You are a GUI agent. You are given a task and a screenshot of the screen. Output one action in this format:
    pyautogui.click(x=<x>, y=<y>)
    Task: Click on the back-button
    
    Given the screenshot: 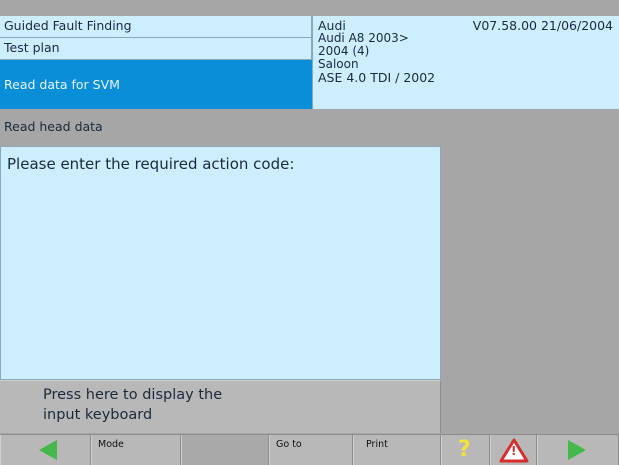 What is the action you would take?
    pyautogui.click(x=45, y=450)
    